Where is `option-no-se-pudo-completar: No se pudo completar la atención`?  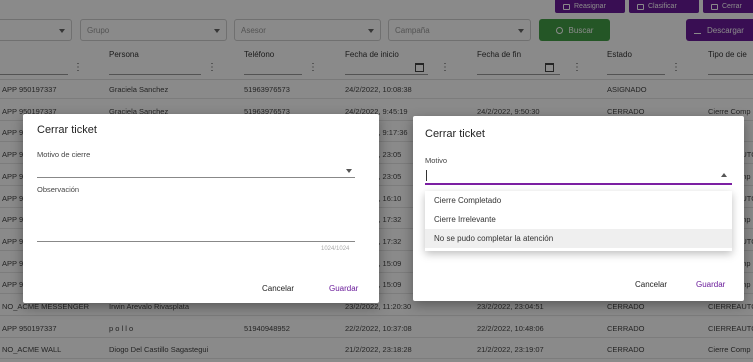 option-no-se-pudo-completar: No se pudo completar la atención is located at coordinates (578, 238).